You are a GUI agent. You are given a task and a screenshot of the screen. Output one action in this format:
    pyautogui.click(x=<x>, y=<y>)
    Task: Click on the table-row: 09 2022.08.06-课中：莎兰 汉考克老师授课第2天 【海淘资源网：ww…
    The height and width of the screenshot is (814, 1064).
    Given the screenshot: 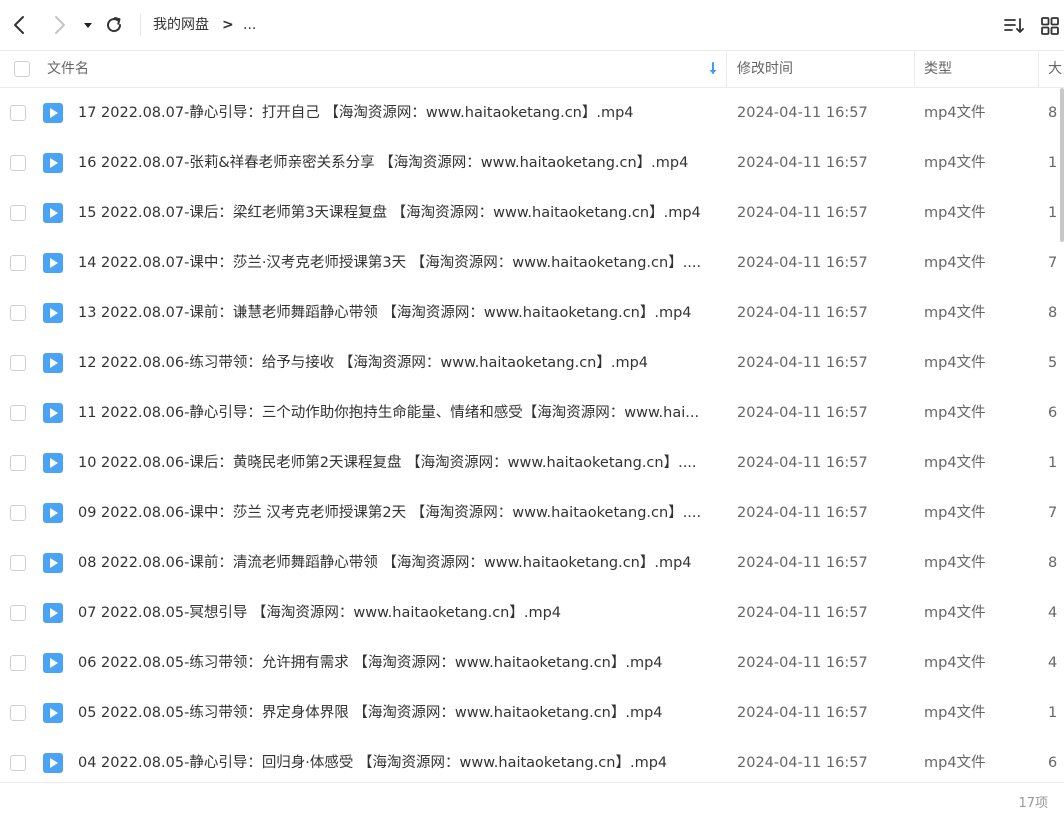 What is the action you would take?
    pyautogui.click(x=532, y=513)
    